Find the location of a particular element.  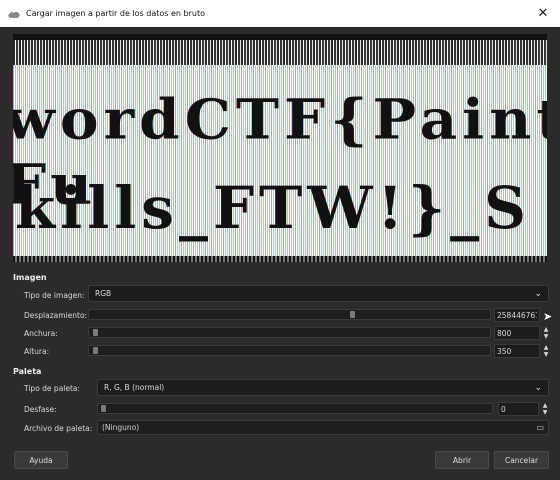

desplazamiento-slider-handle is located at coordinates (352, 314).